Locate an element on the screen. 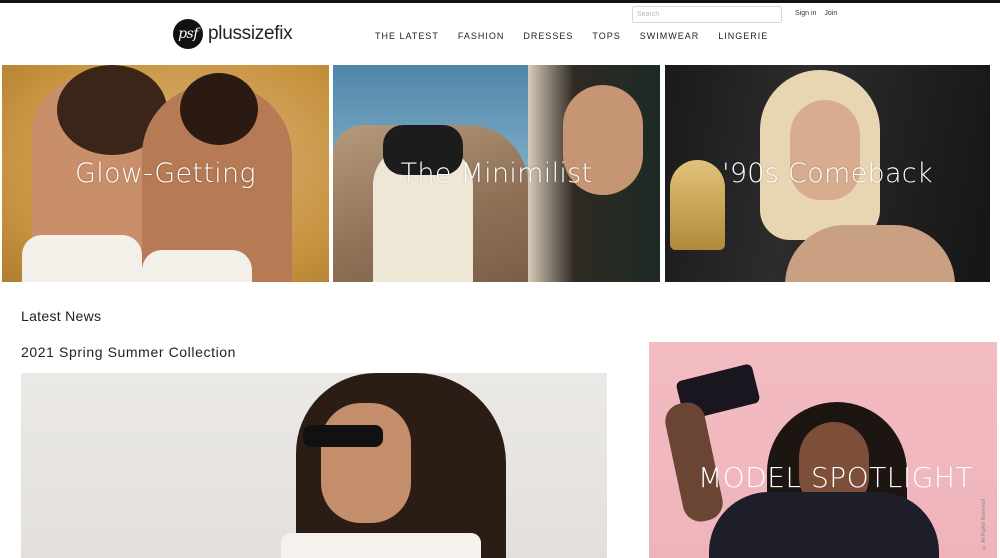 The image size is (1000, 558). tile-label: Glow-Getting is located at coordinates (165, 173).